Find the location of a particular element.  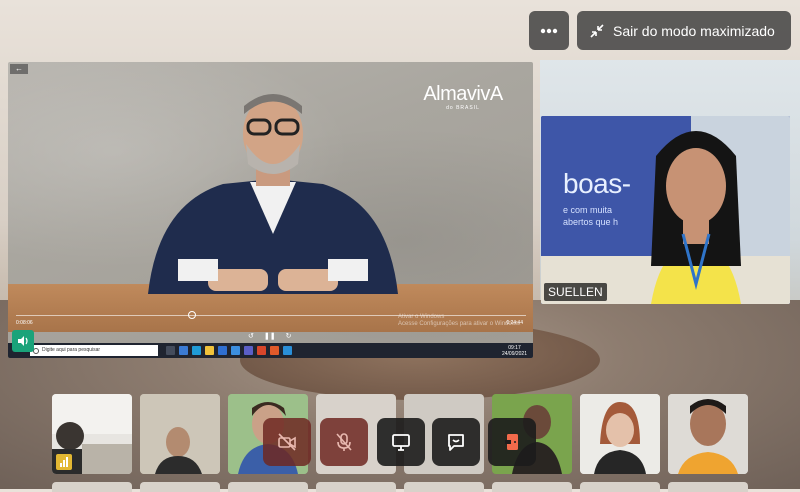

audio-button is located at coordinates (23, 341).